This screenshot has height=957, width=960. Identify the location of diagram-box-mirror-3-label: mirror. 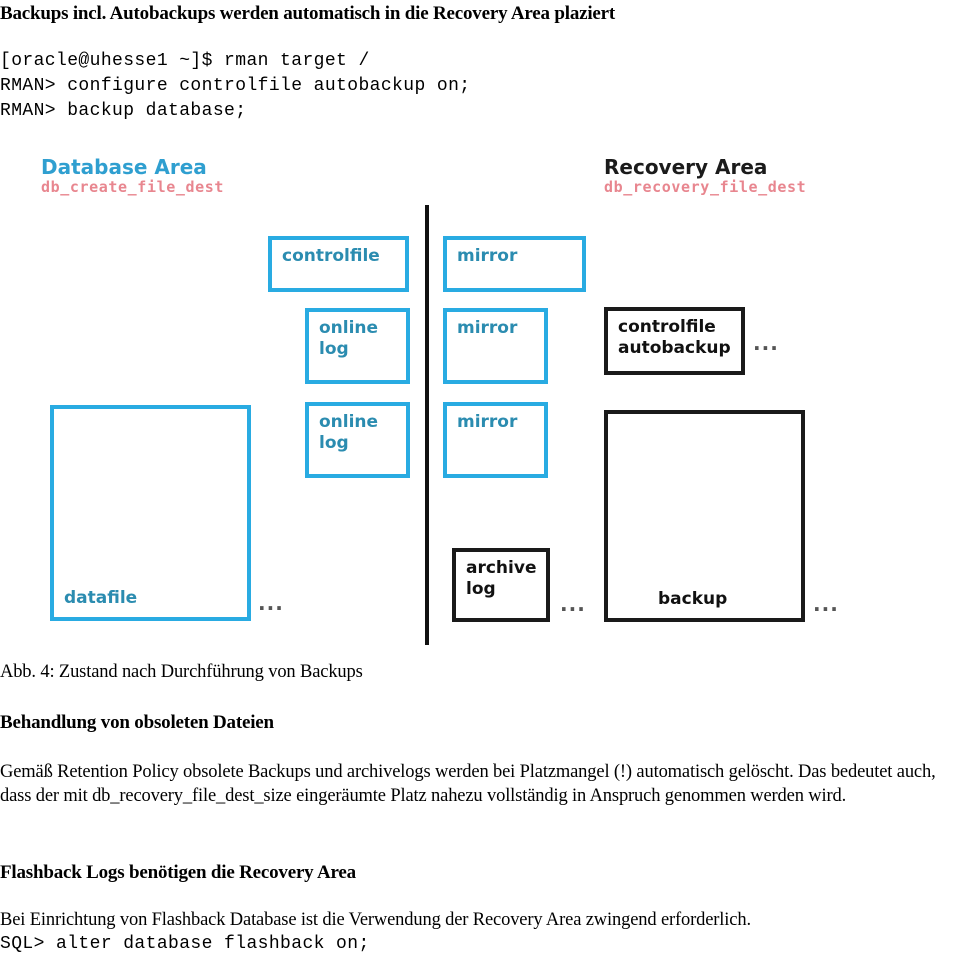
(487, 422).